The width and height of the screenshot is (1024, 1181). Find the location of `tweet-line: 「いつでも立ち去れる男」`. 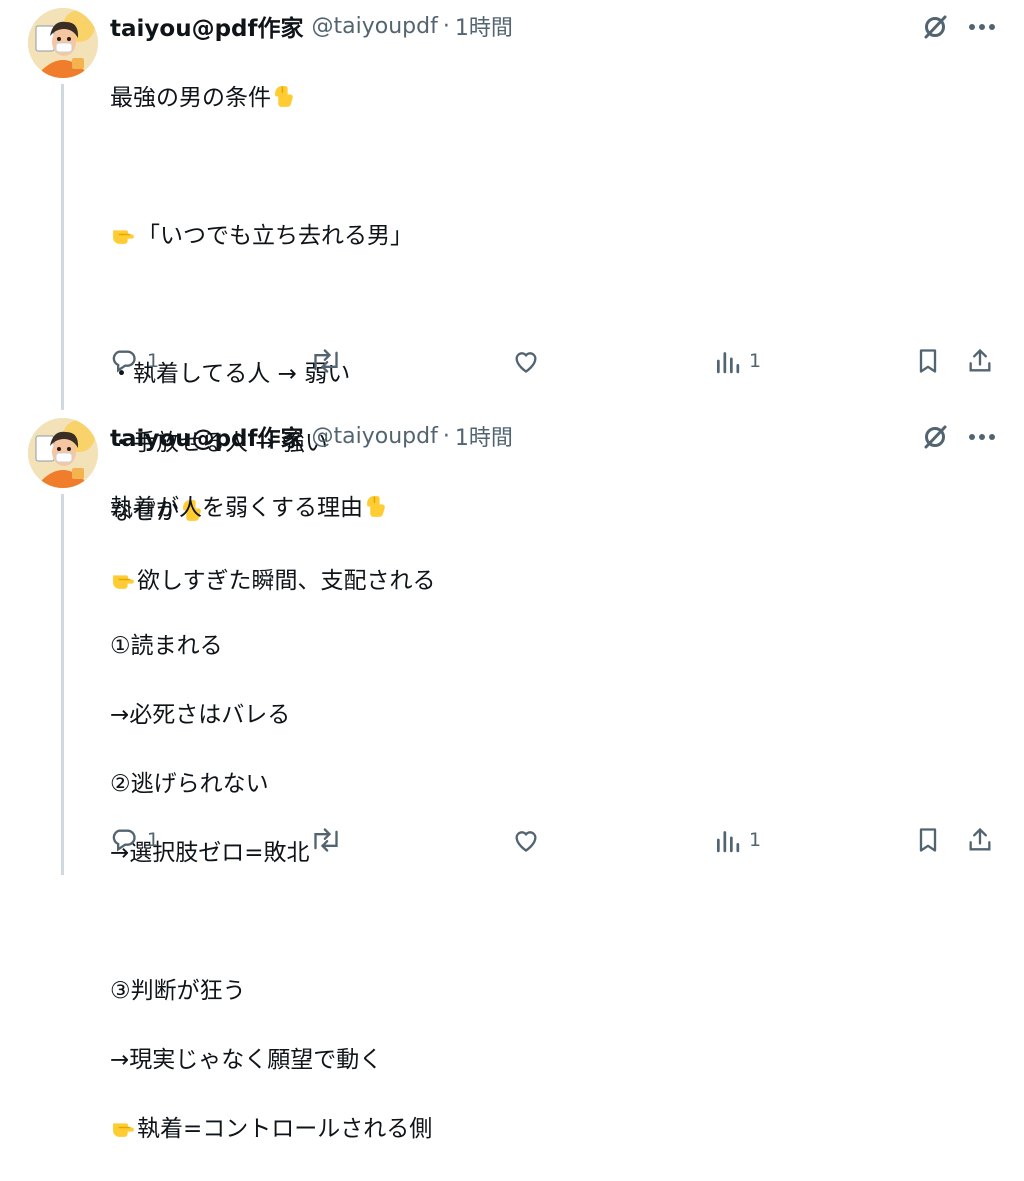

tweet-line: 「いつでも立ち去れる男」 is located at coordinates (275, 235).